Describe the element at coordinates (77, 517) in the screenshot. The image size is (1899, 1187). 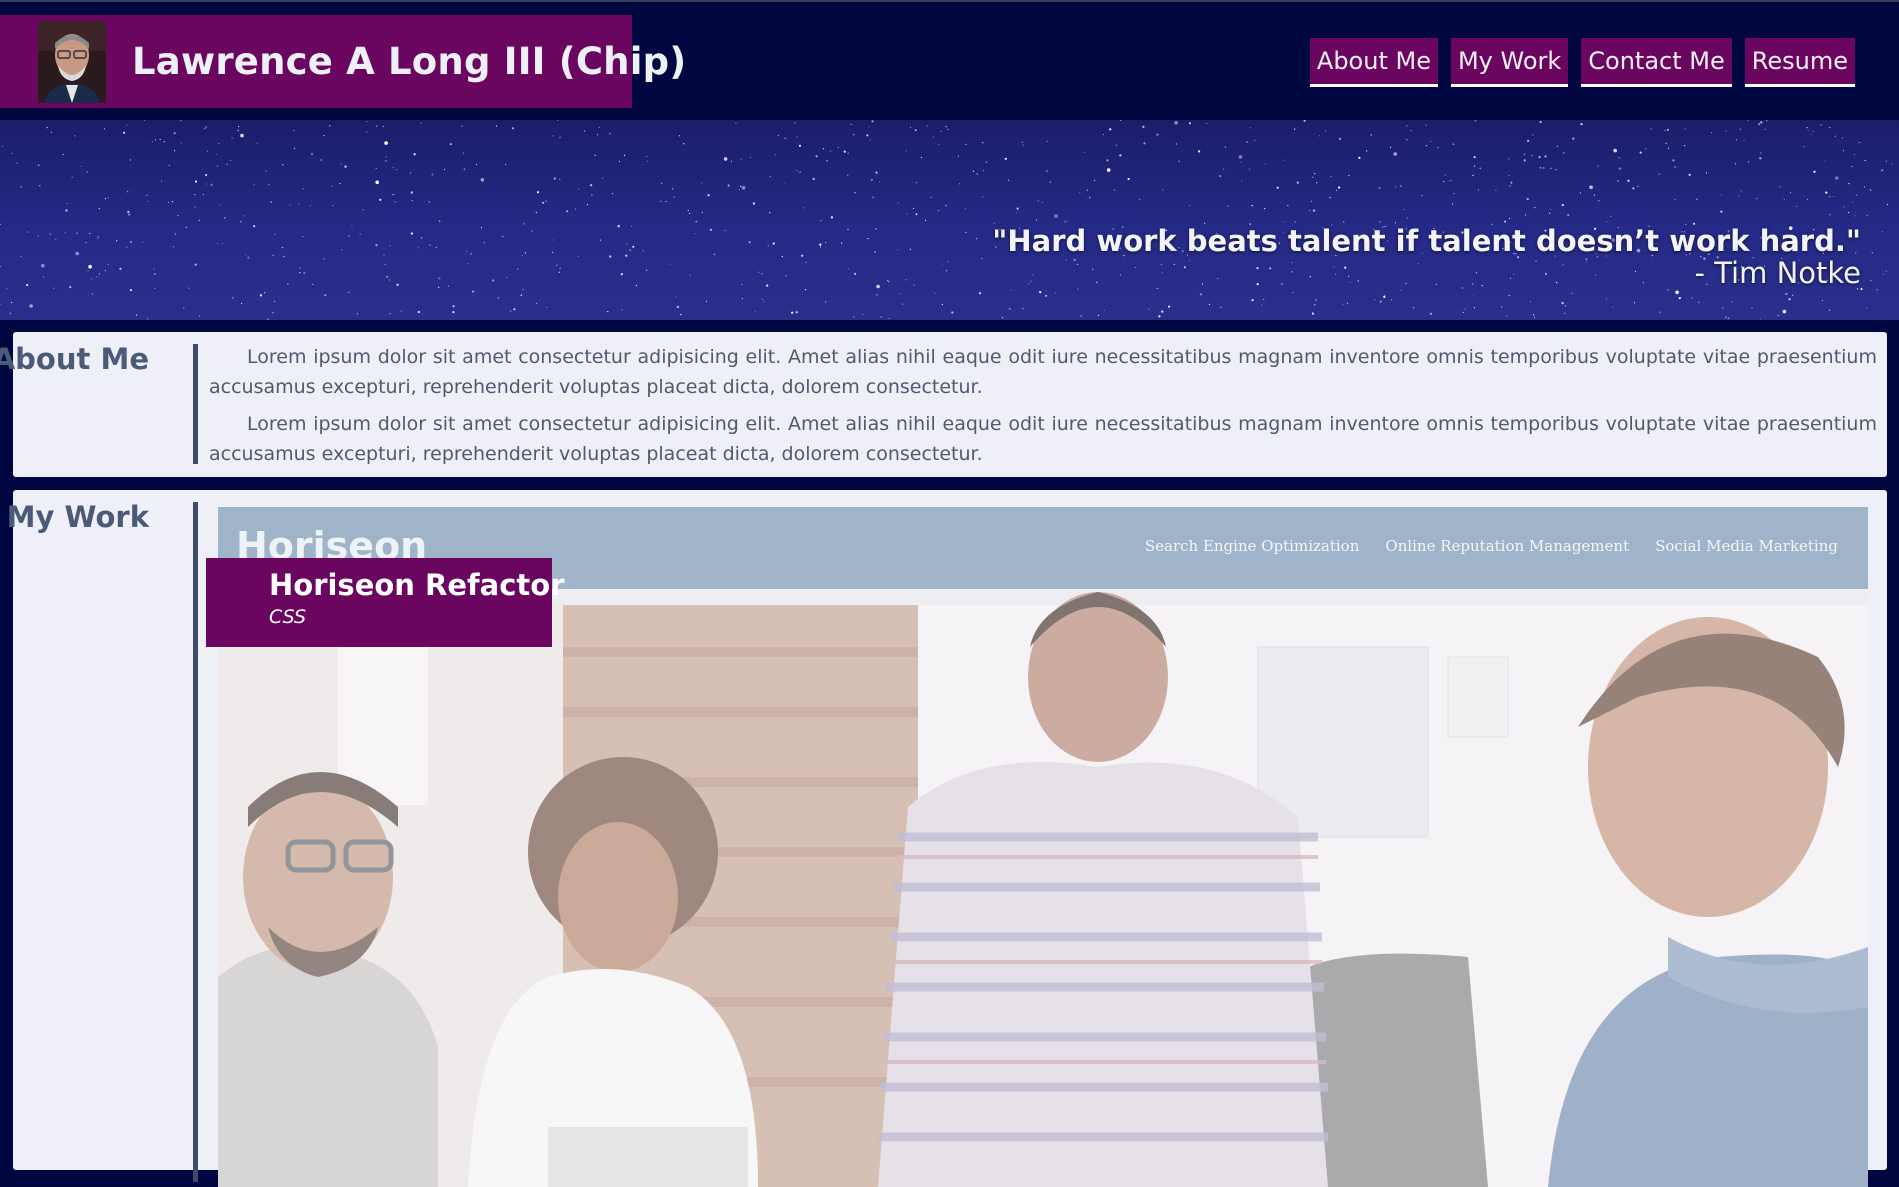
I see `work-heading: My Work` at that location.